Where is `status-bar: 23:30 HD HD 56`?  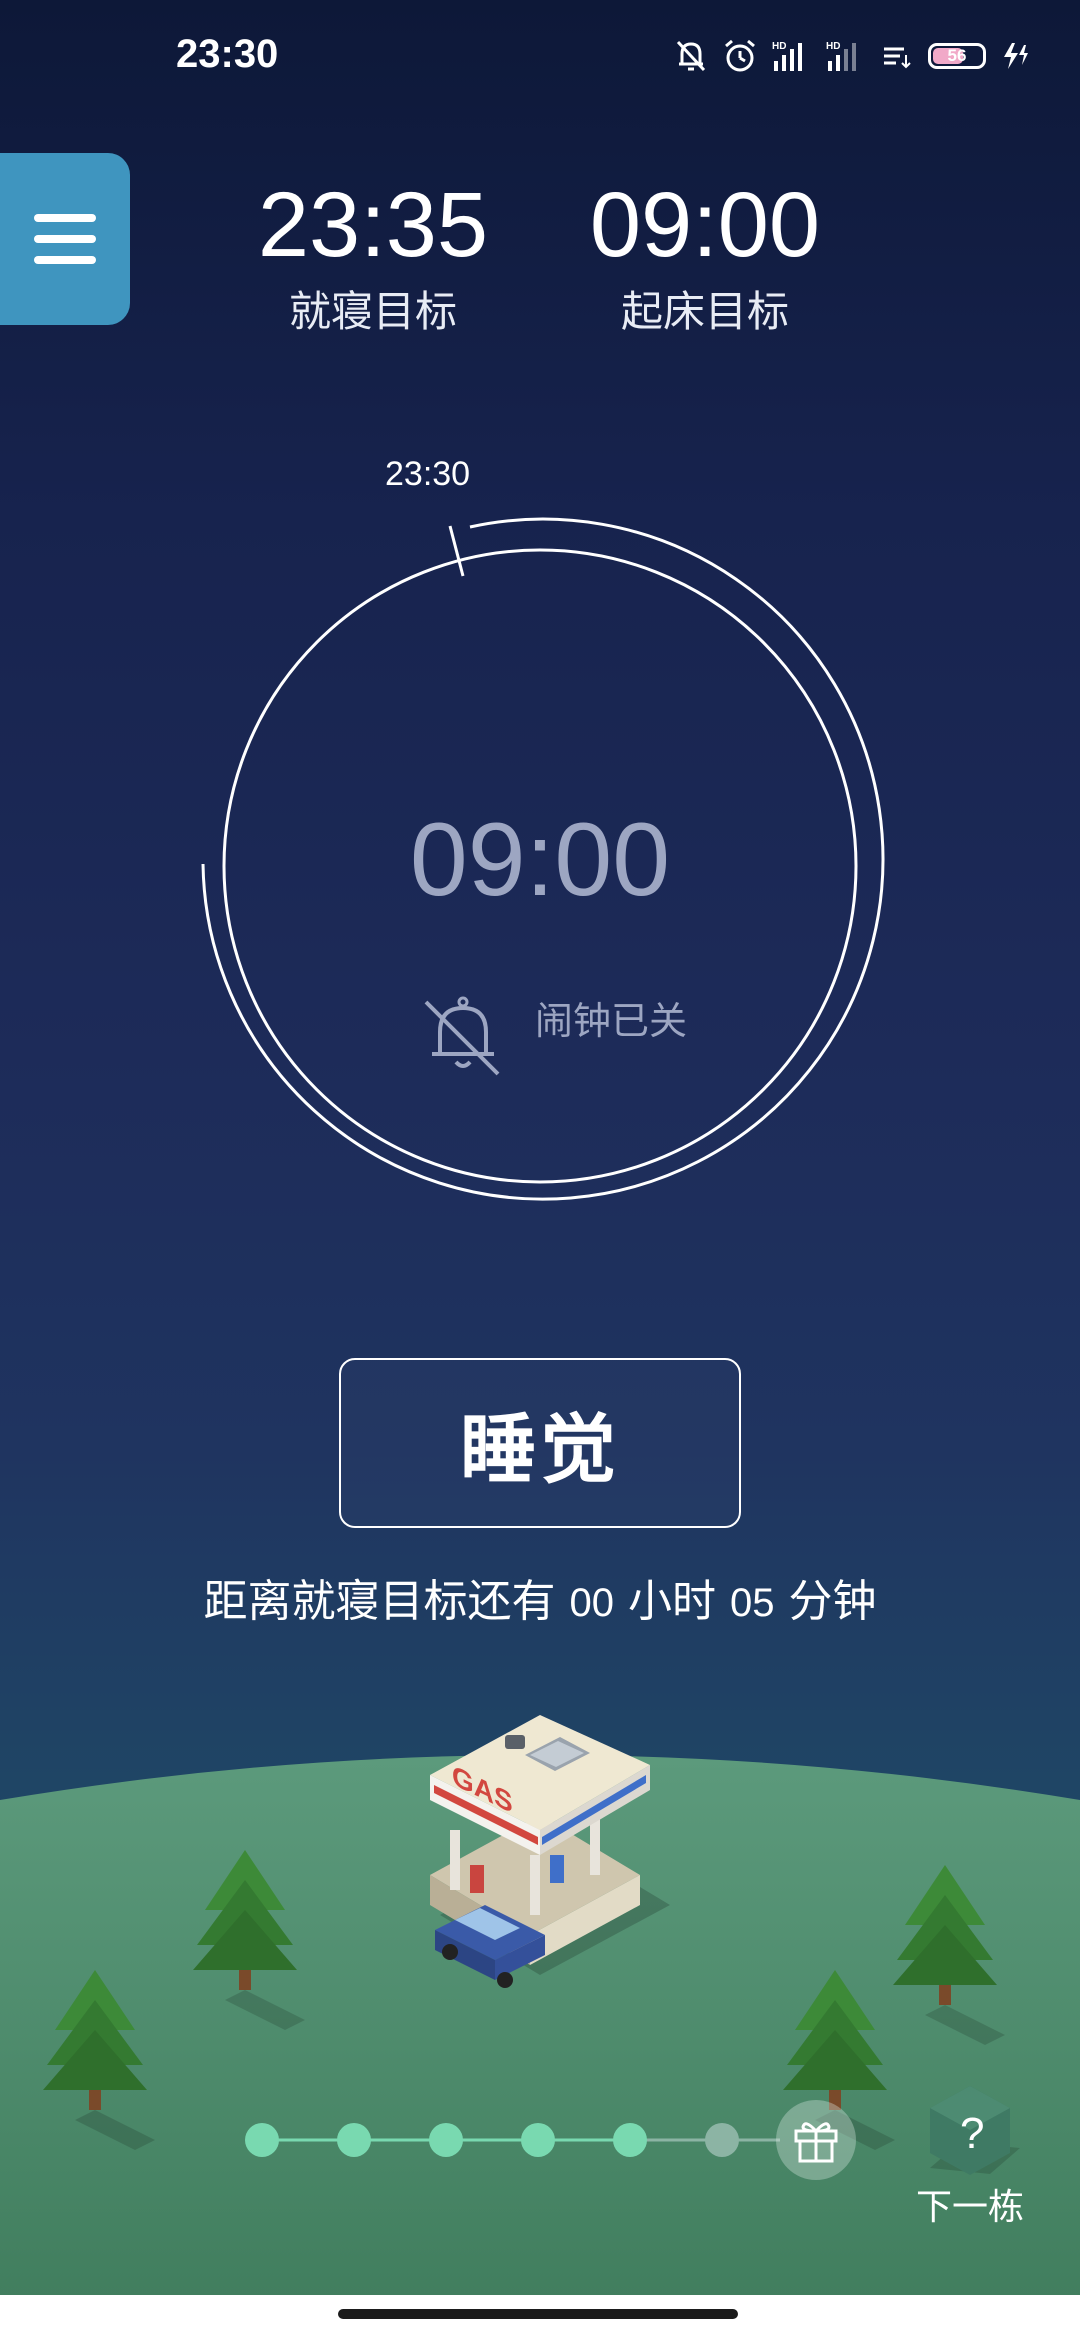
status-bar: 23:30 HD HD 56 is located at coordinates (540, 60).